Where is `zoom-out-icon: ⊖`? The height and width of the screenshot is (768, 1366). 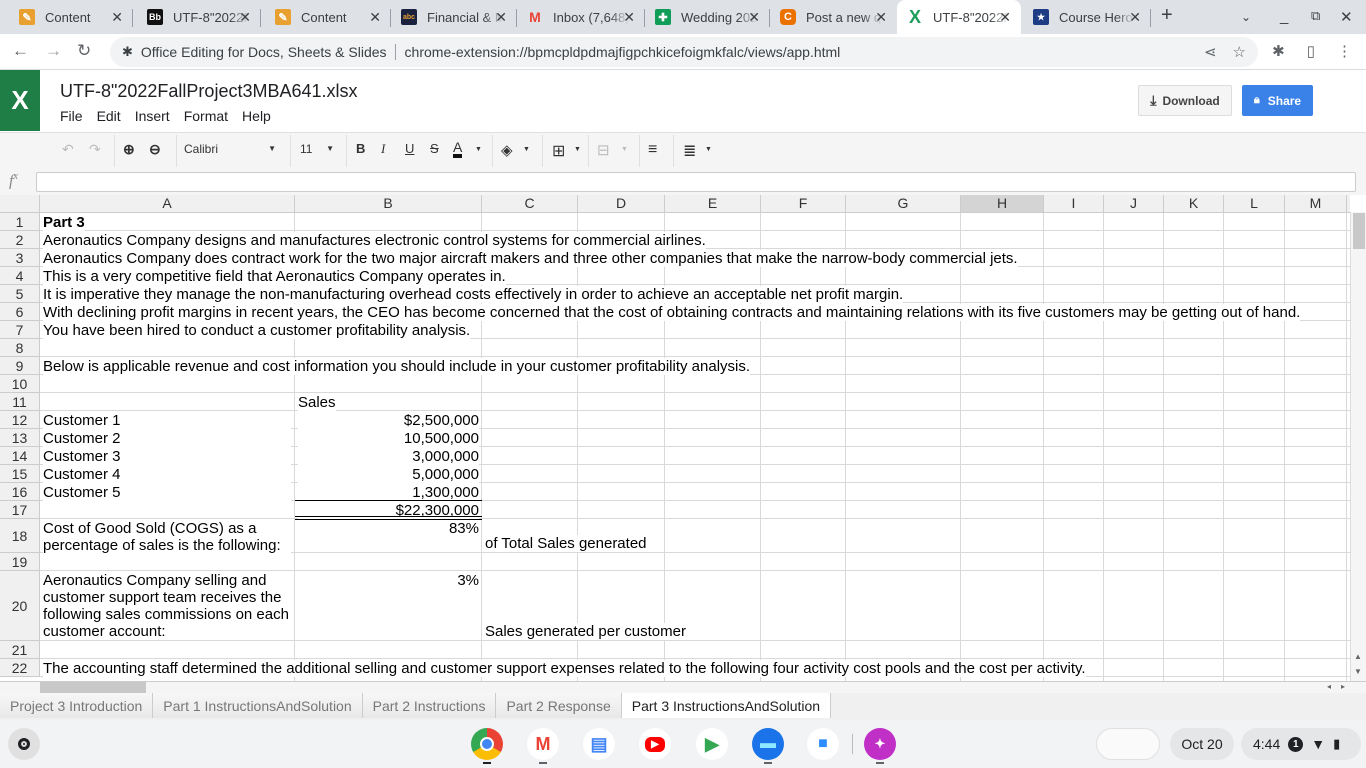 zoom-out-icon: ⊖ is located at coordinates (155, 149).